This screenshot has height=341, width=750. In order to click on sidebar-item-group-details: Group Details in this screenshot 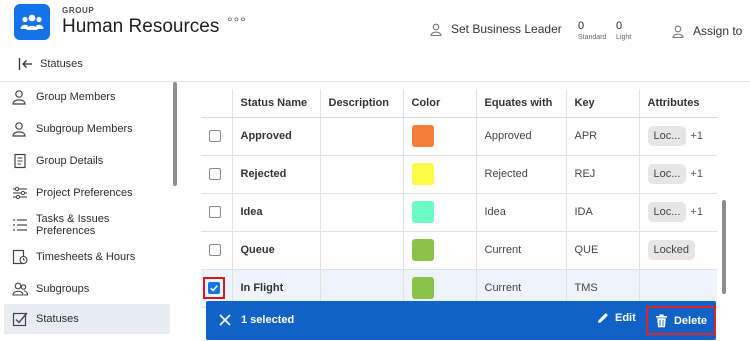, I will do `click(87, 161)`.